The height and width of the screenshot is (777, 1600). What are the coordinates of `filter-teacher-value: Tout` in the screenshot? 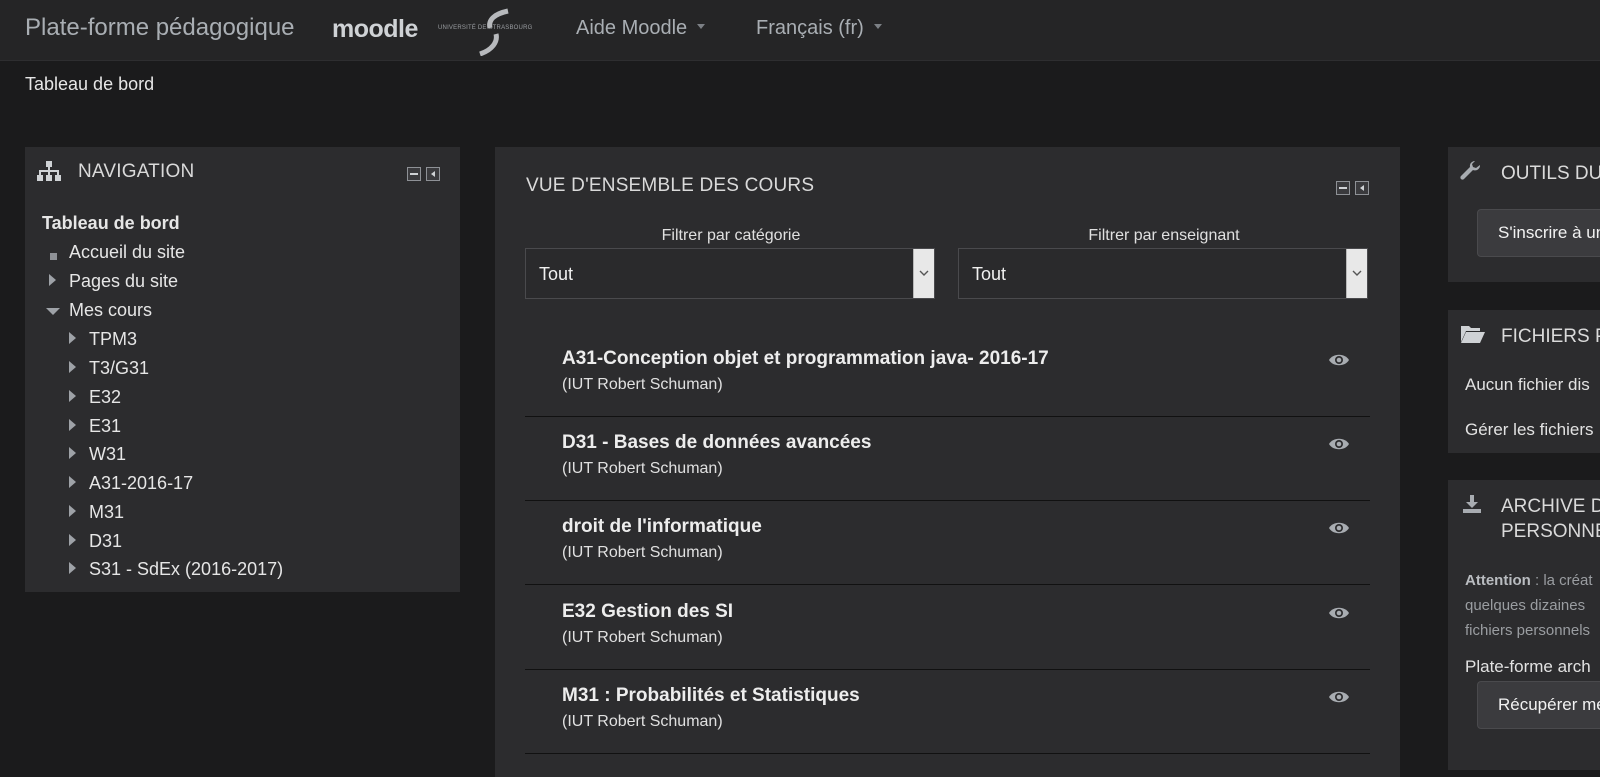 It's located at (989, 274).